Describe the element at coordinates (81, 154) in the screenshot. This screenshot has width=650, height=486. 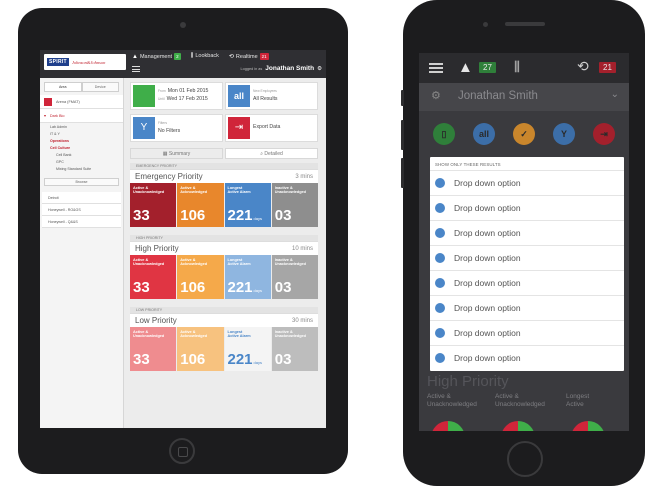
I see `sidebar-item: Cell Bank` at that location.